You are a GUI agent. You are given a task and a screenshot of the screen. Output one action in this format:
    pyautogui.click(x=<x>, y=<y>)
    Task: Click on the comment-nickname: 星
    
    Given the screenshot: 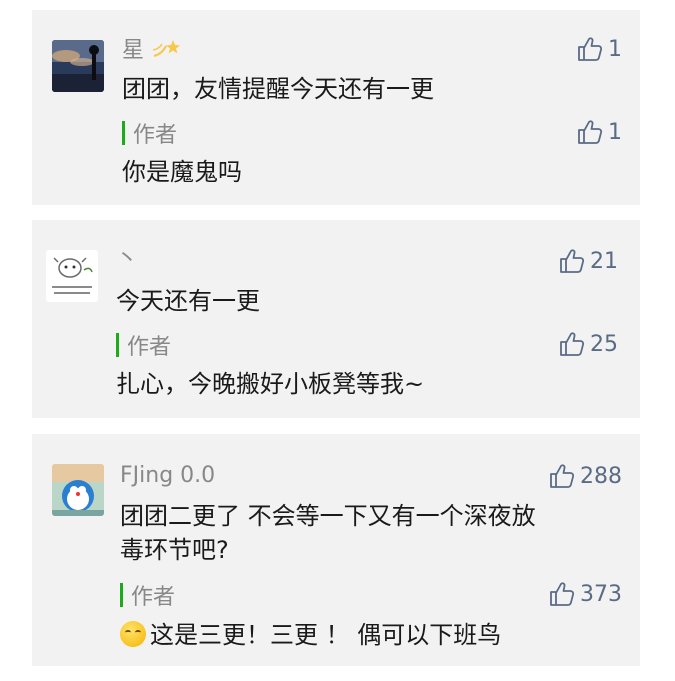 What is the action you would take?
    pyautogui.click(x=151, y=50)
    